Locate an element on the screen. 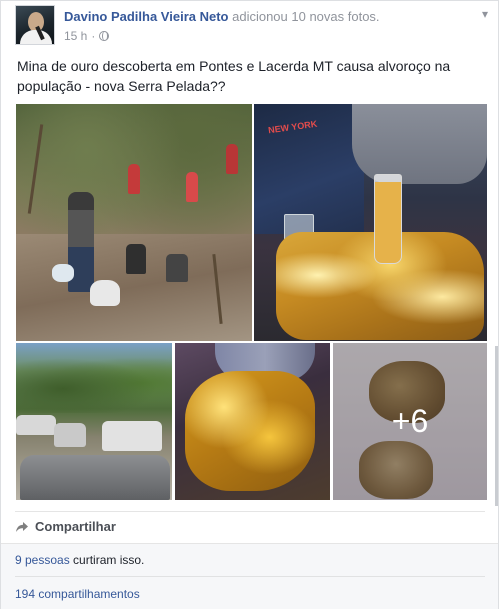 The height and width of the screenshot is (609, 499). photo-arm is located at coordinates (419, 144).